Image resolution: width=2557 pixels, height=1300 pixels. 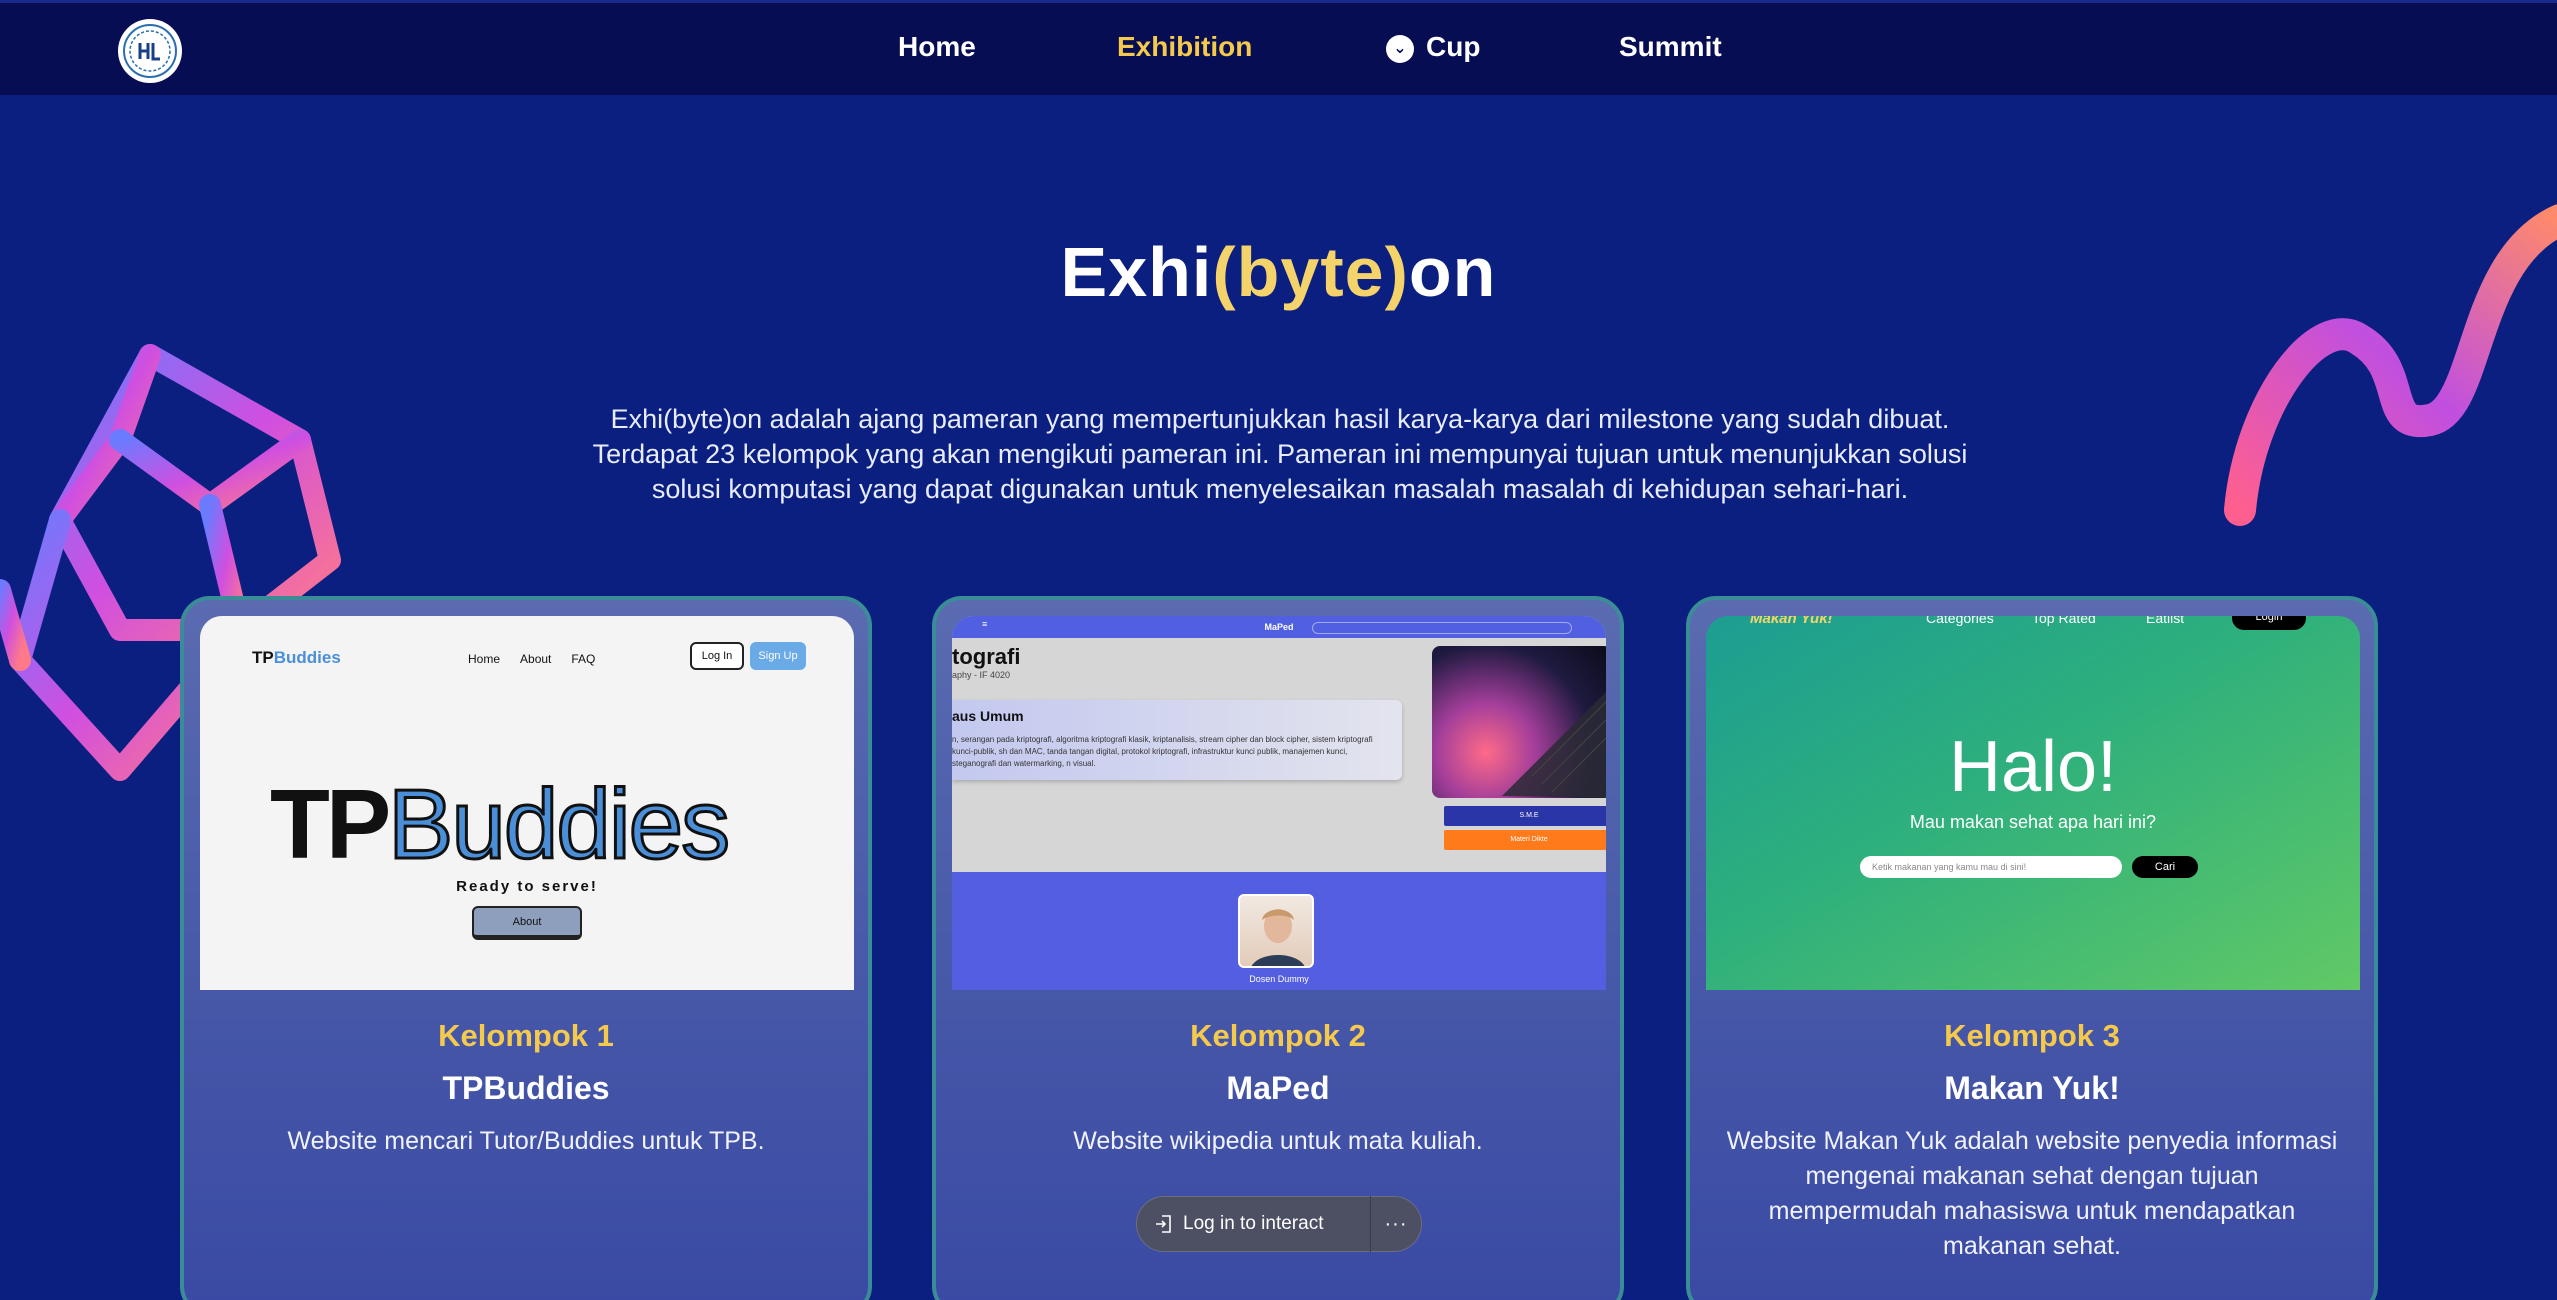 What do you see at coordinates (1991, 867) in the screenshot?
I see `makanyuk-search-input: Ketik makanan yang kamu mau di sini!` at bounding box center [1991, 867].